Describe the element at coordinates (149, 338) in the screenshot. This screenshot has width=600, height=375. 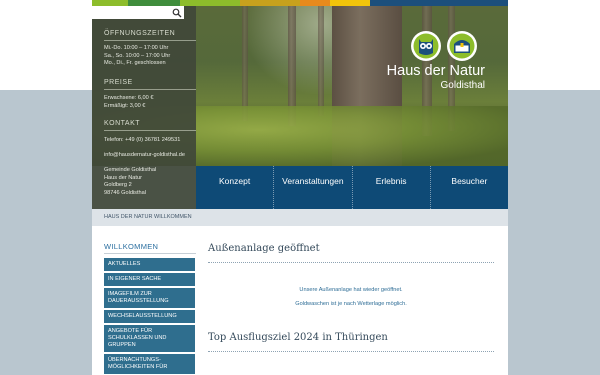
I see `menu-item-angebote: ANGEBOTE FÜR SCHULKLASSEN UND GRUPPEN` at that location.